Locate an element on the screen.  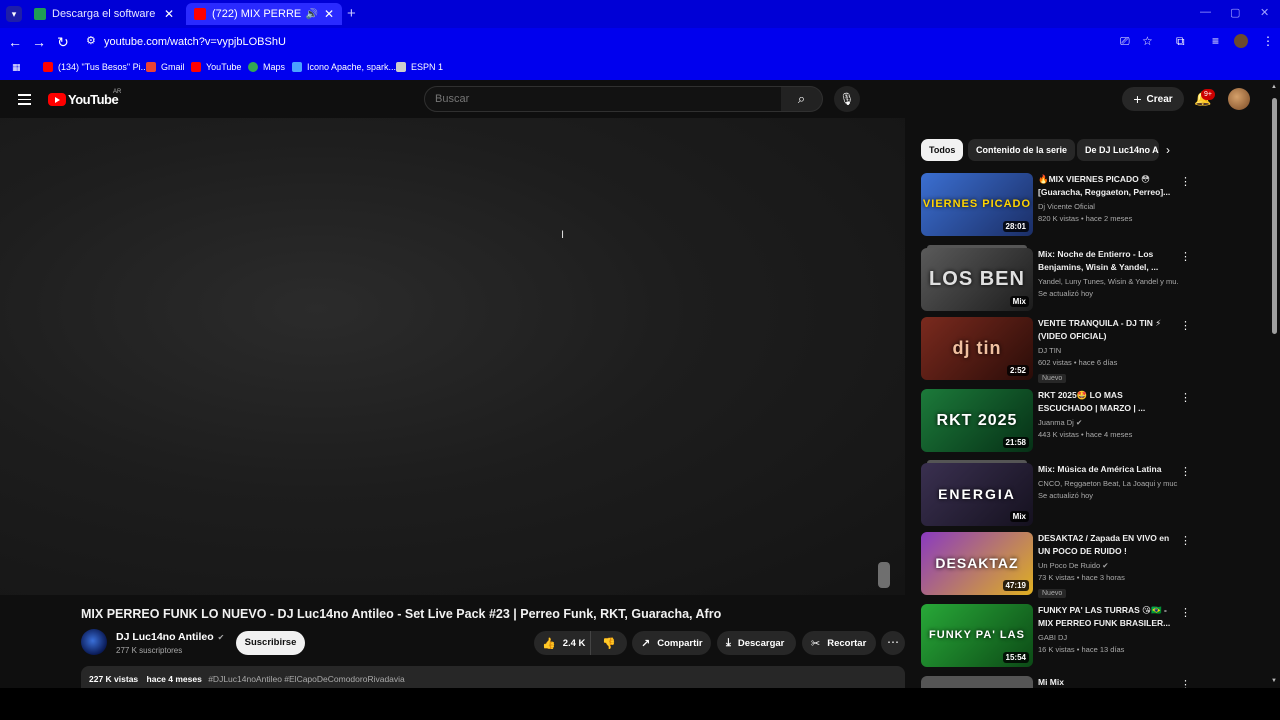
url-text: youtube.com/watch?v=vypjbLOBShU is located at coordinates (195, 42).